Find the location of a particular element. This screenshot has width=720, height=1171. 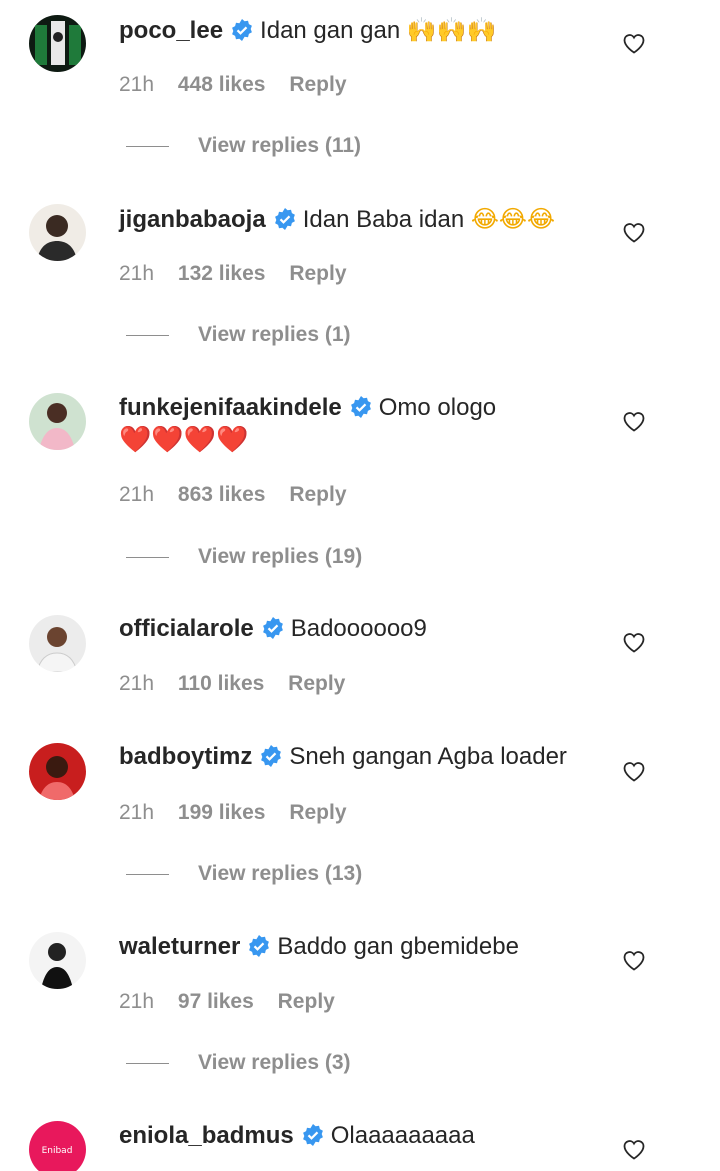

likes-count: 132 likes is located at coordinates (222, 273).